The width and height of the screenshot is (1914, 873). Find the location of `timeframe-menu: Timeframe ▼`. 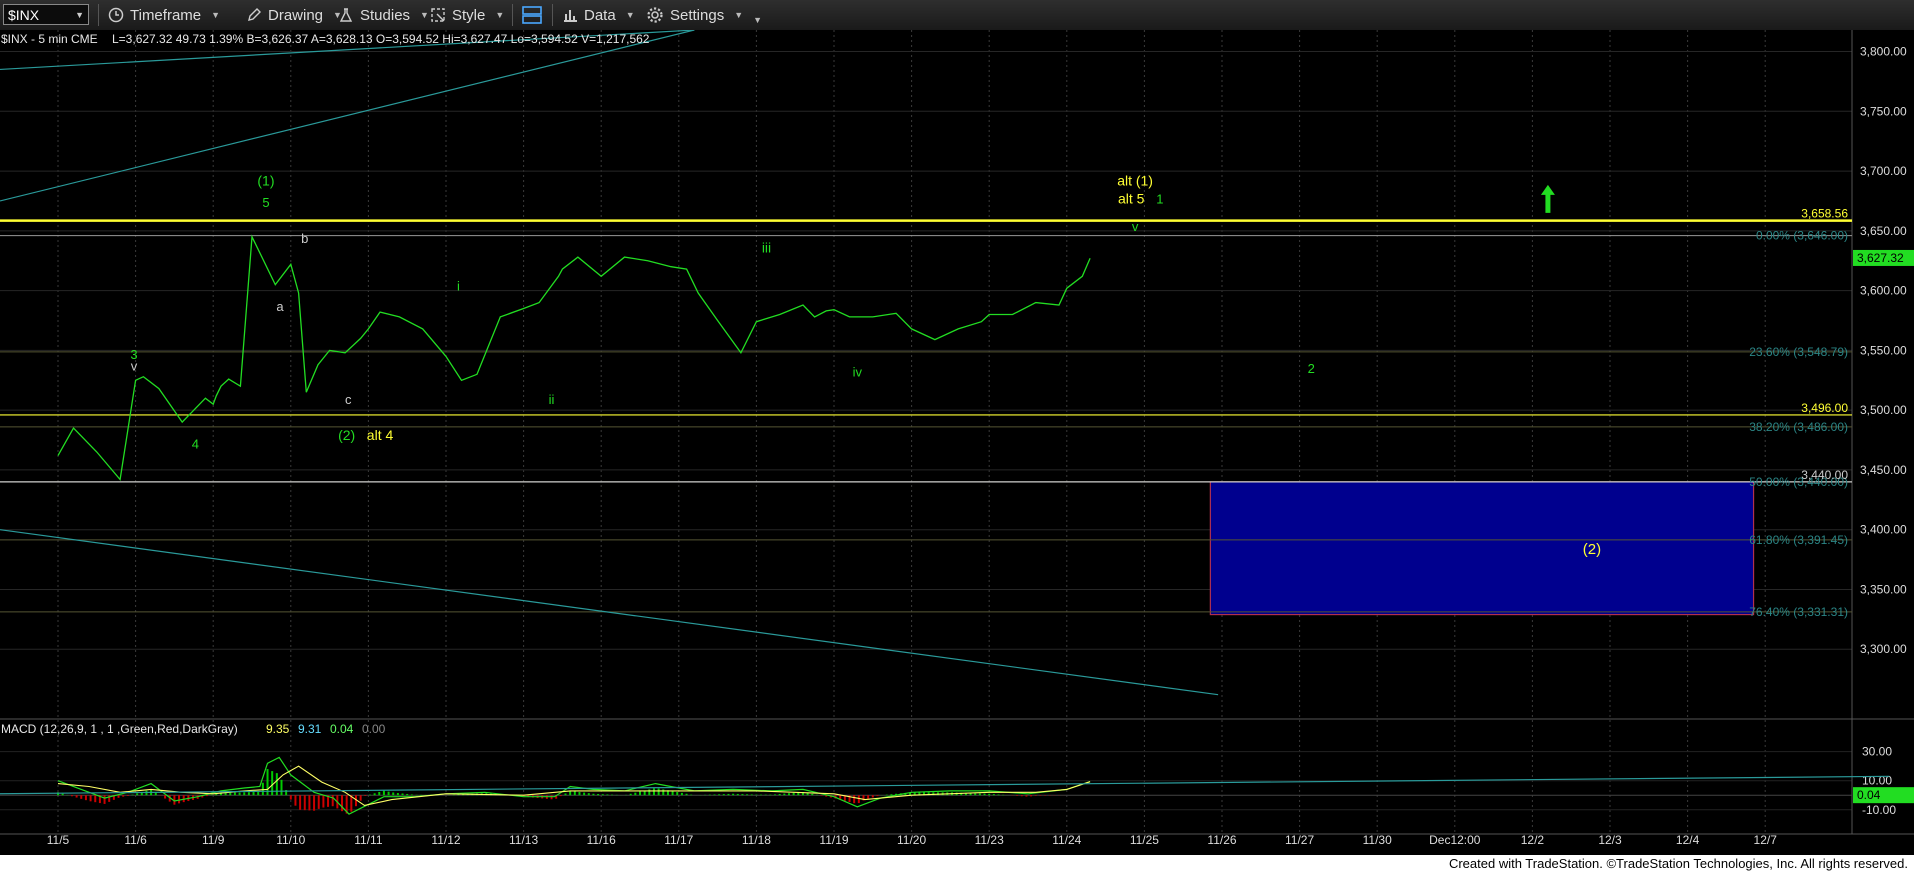

timeframe-menu: Timeframe ▼ is located at coordinates (164, 15).